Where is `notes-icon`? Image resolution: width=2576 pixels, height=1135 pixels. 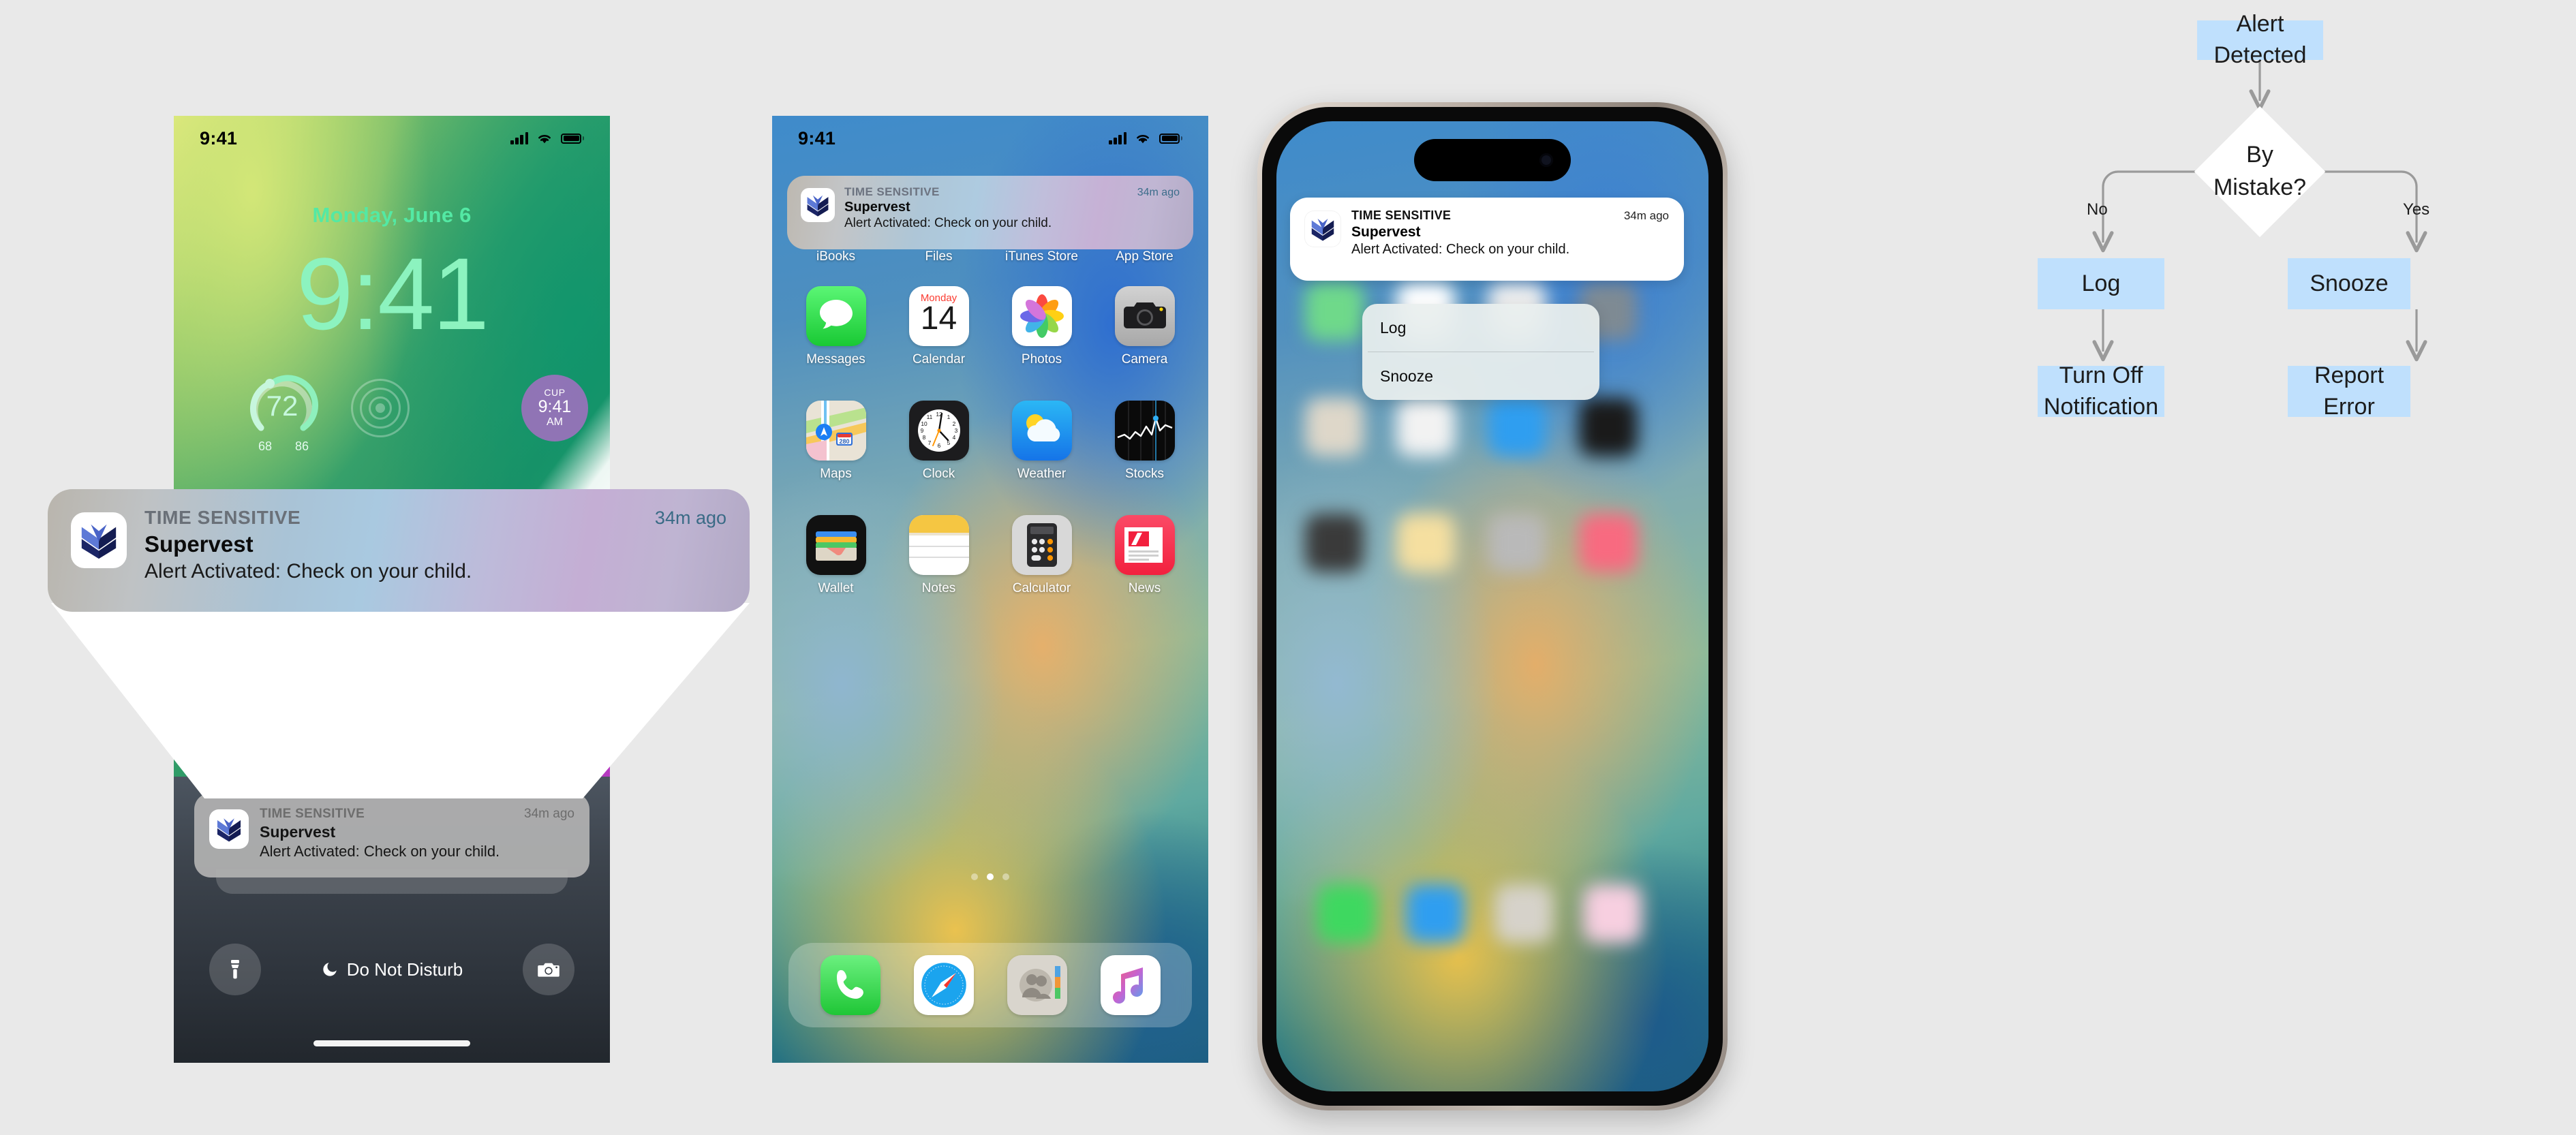 notes-icon is located at coordinates (938, 545).